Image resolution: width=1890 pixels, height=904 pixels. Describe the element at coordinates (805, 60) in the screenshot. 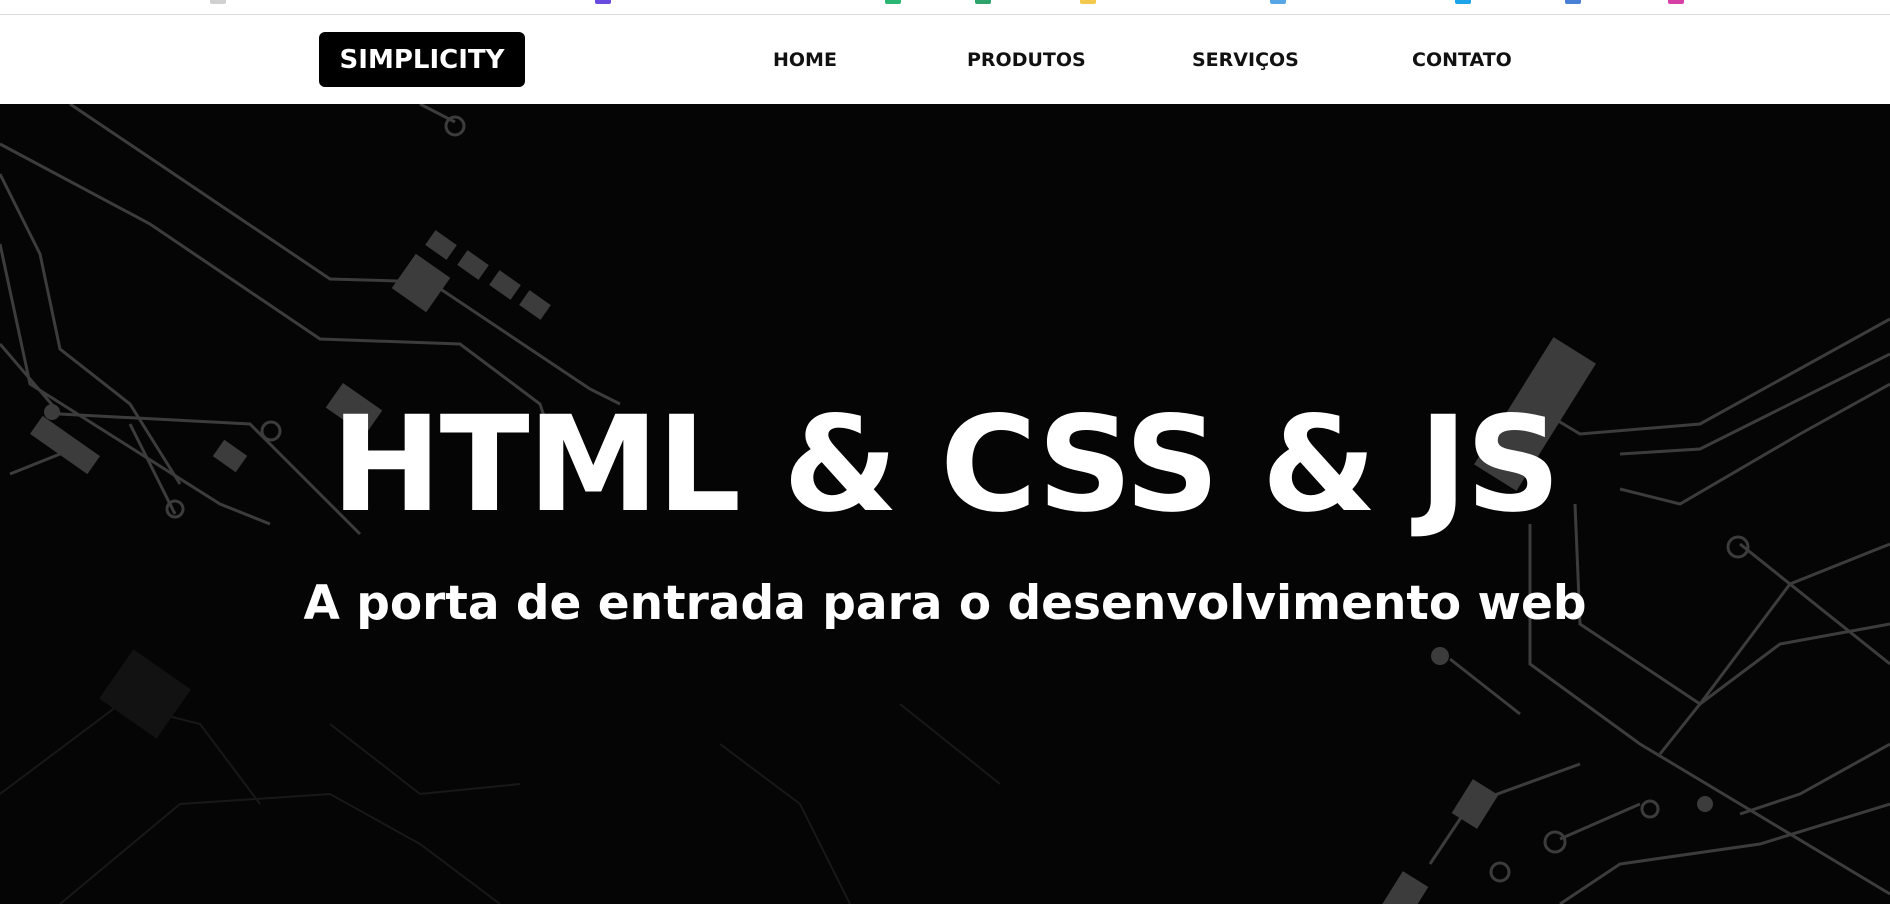

I see `nav-link-home: HOME` at that location.